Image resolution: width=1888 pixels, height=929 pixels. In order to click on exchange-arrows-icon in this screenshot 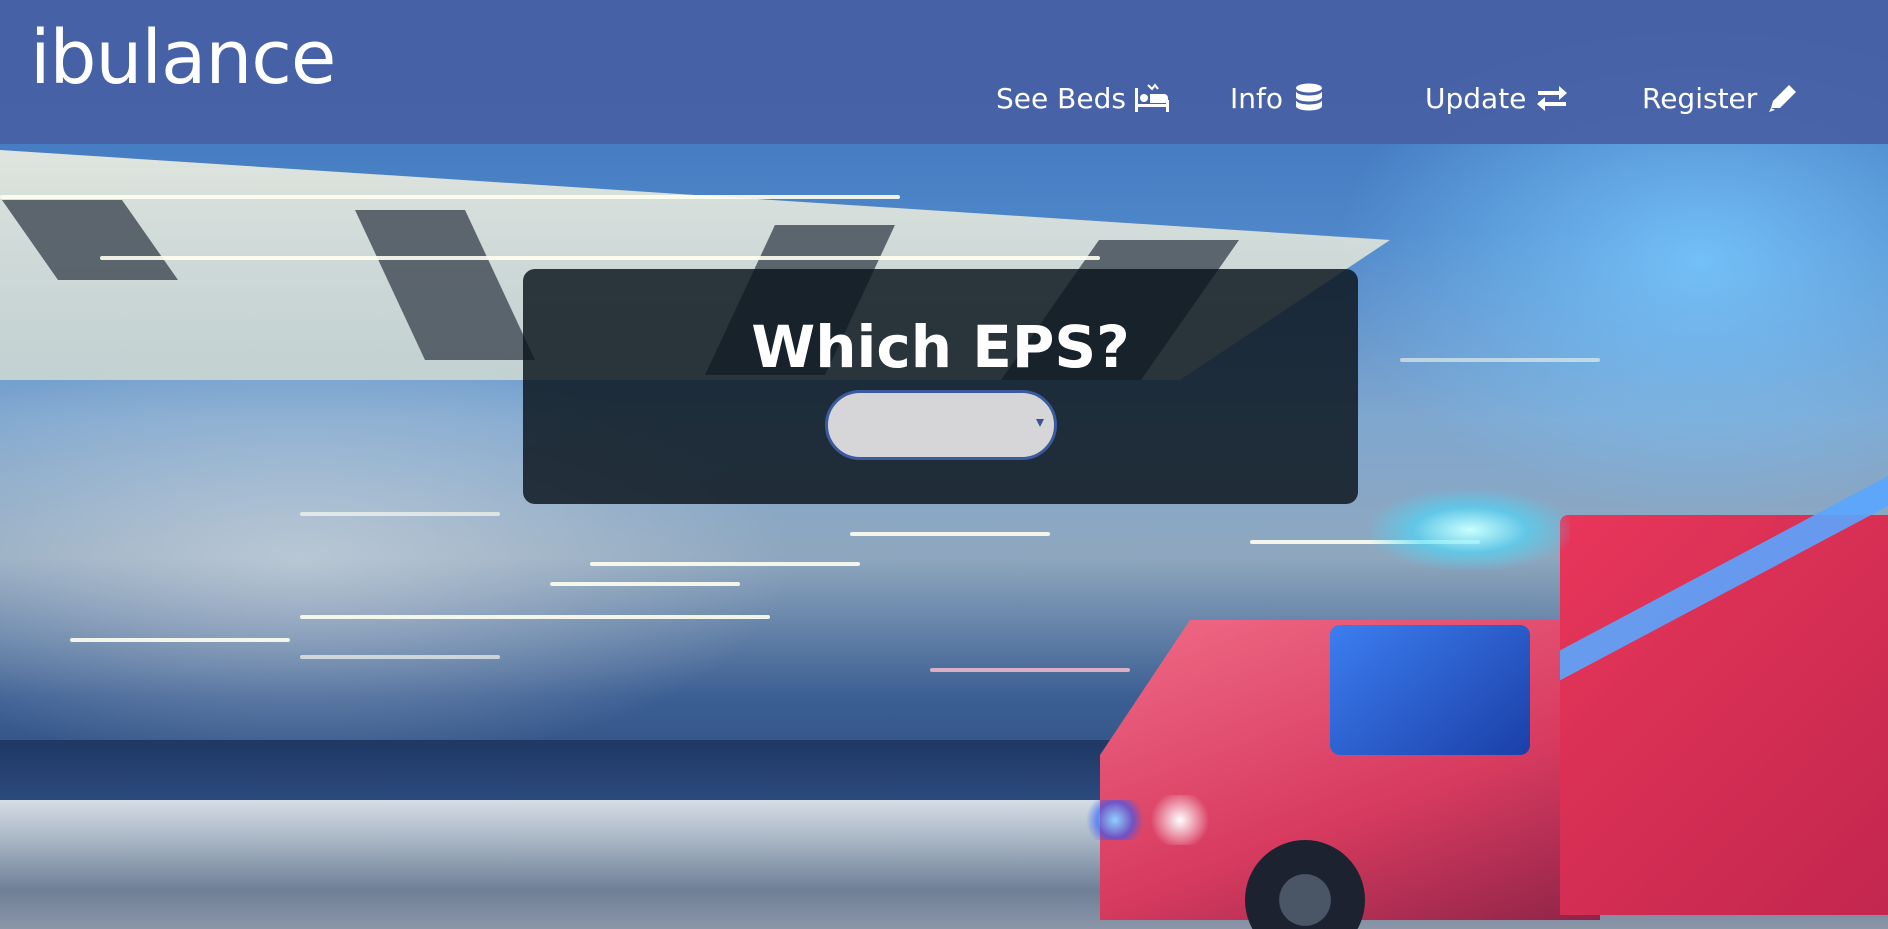, I will do `click(1552, 98)`.